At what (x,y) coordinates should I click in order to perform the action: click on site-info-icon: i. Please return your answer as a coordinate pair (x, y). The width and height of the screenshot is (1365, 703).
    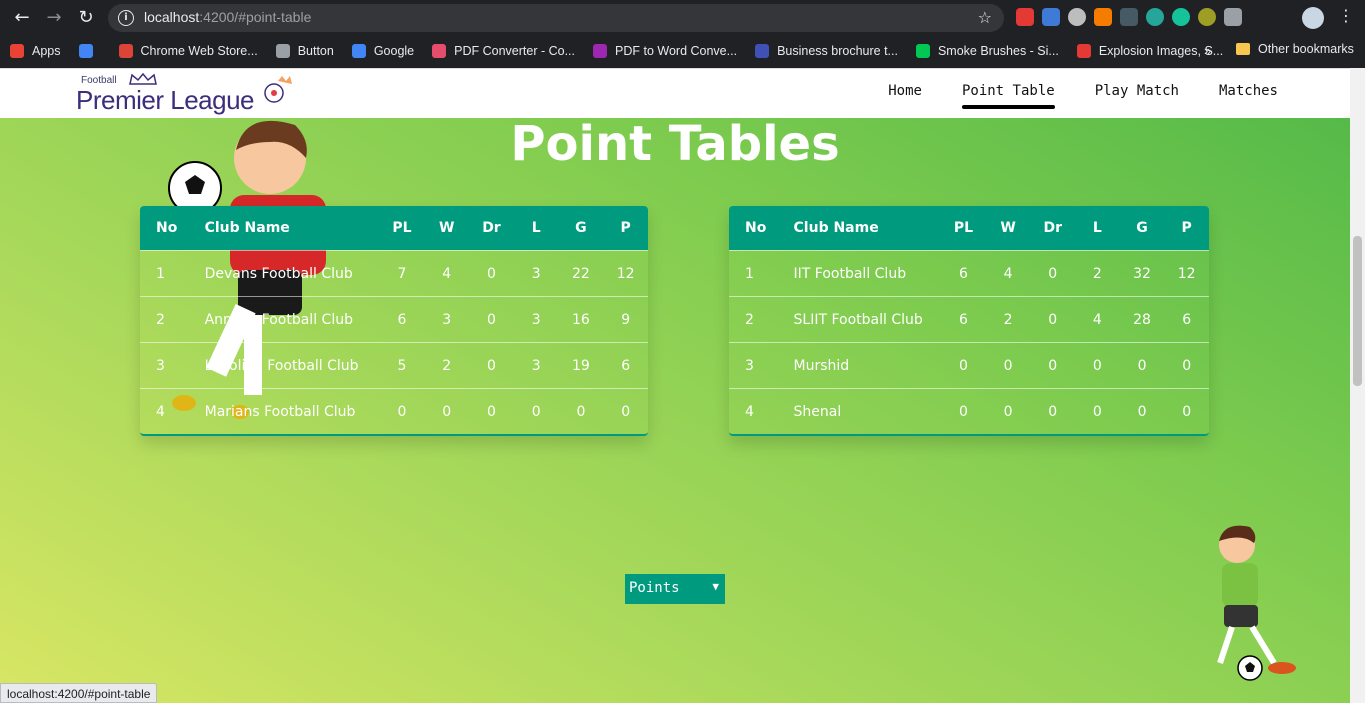
    Looking at the image, I should click on (126, 18).